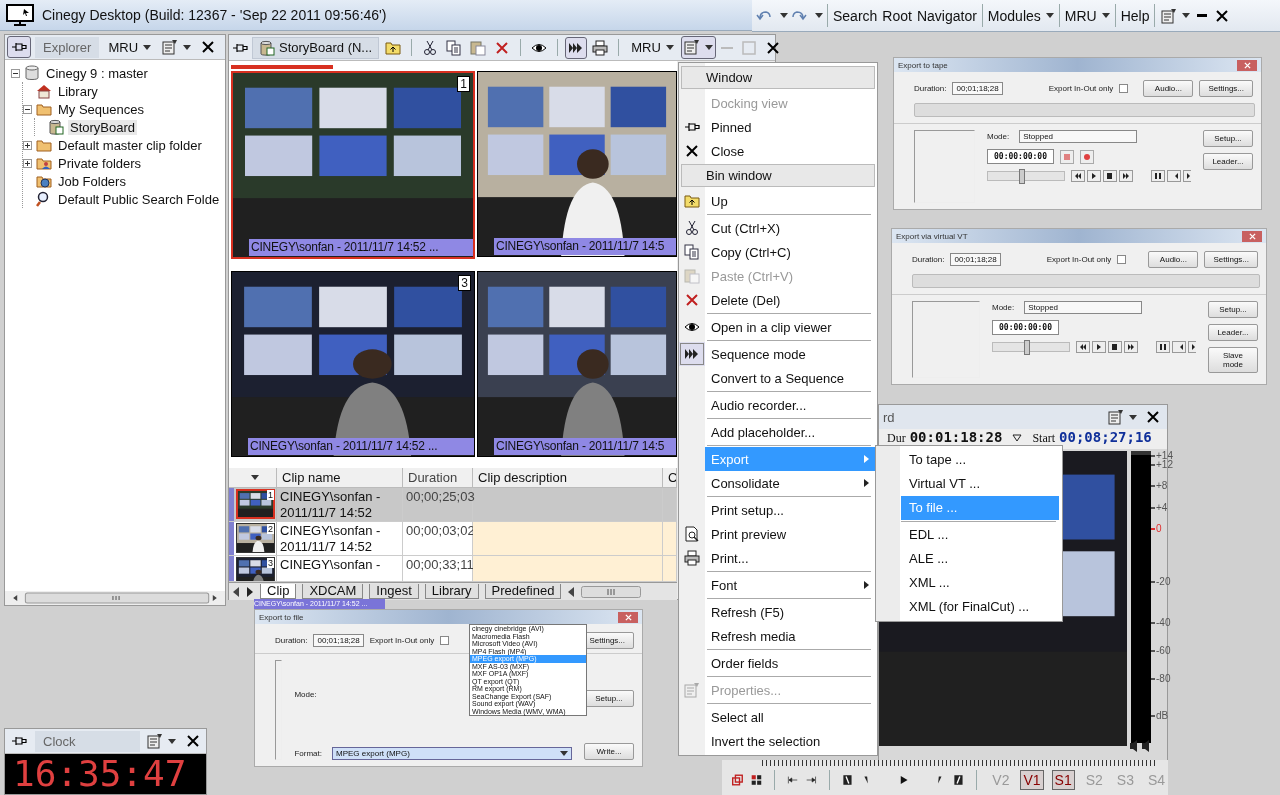 Image resolution: width=1280 pixels, height=795 pixels. Describe the element at coordinates (1083, 307) in the screenshot. I see `mode-field: Stopped` at that location.